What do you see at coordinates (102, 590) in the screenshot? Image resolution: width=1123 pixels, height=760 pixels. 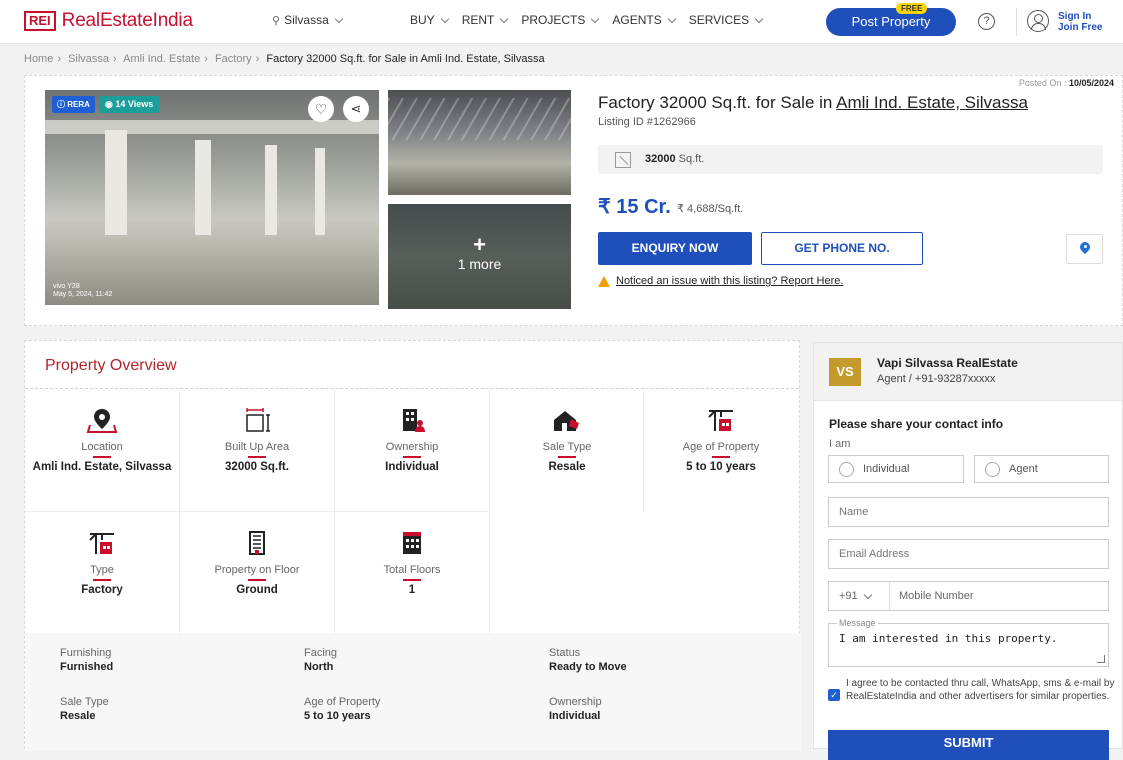 I see `cell-value: Factory` at bounding box center [102, 590].